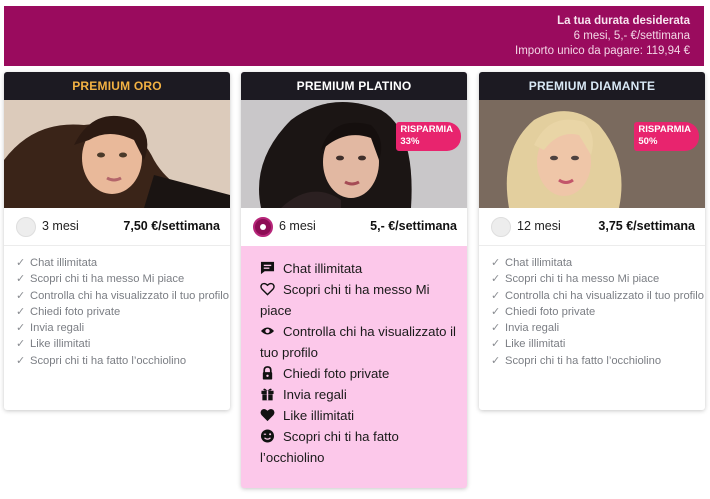 The image size is (710, 499). I want to click on lock-icon, so click(267, 373).